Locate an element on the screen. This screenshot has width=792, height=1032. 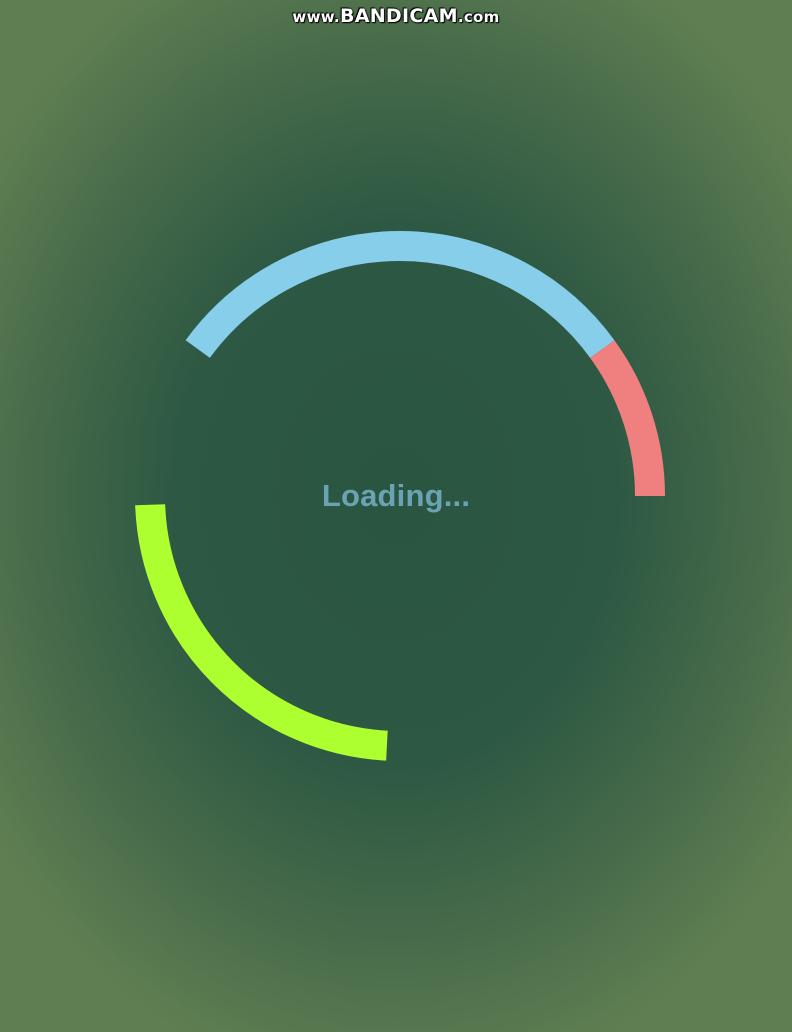
blue-arc is located at coordinates (400, 294).